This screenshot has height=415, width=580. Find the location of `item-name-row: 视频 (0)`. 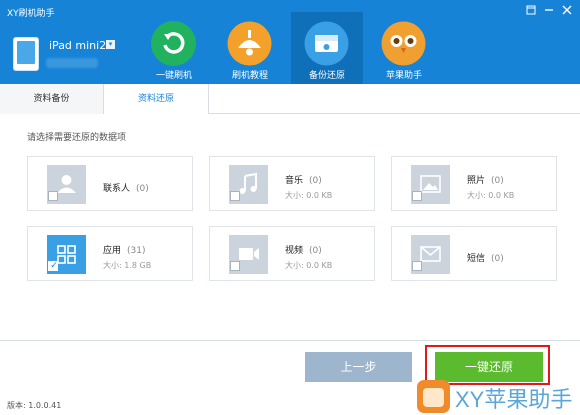

item-name-row: 视频 (0) is located at coordinates (303, 249).